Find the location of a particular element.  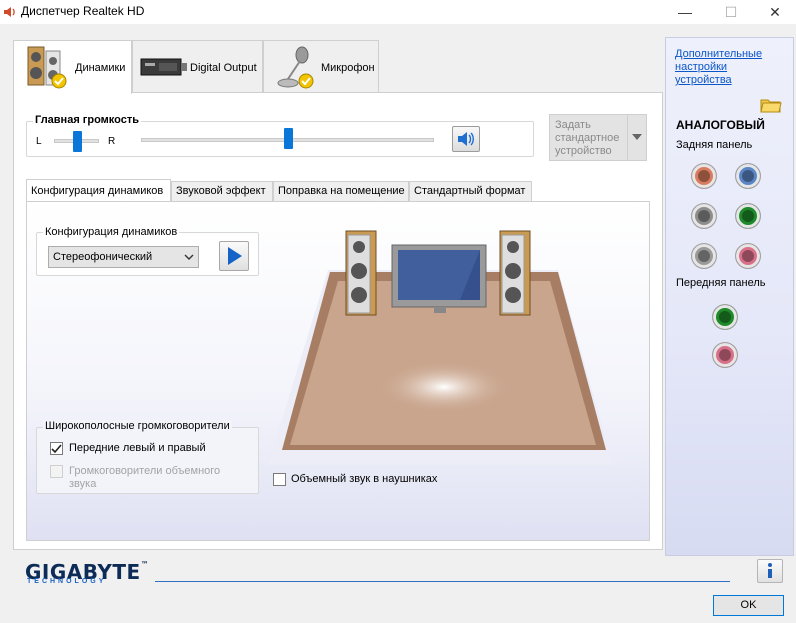

surround-speakers-label-line2: звука is located at coordinates (83, 484).